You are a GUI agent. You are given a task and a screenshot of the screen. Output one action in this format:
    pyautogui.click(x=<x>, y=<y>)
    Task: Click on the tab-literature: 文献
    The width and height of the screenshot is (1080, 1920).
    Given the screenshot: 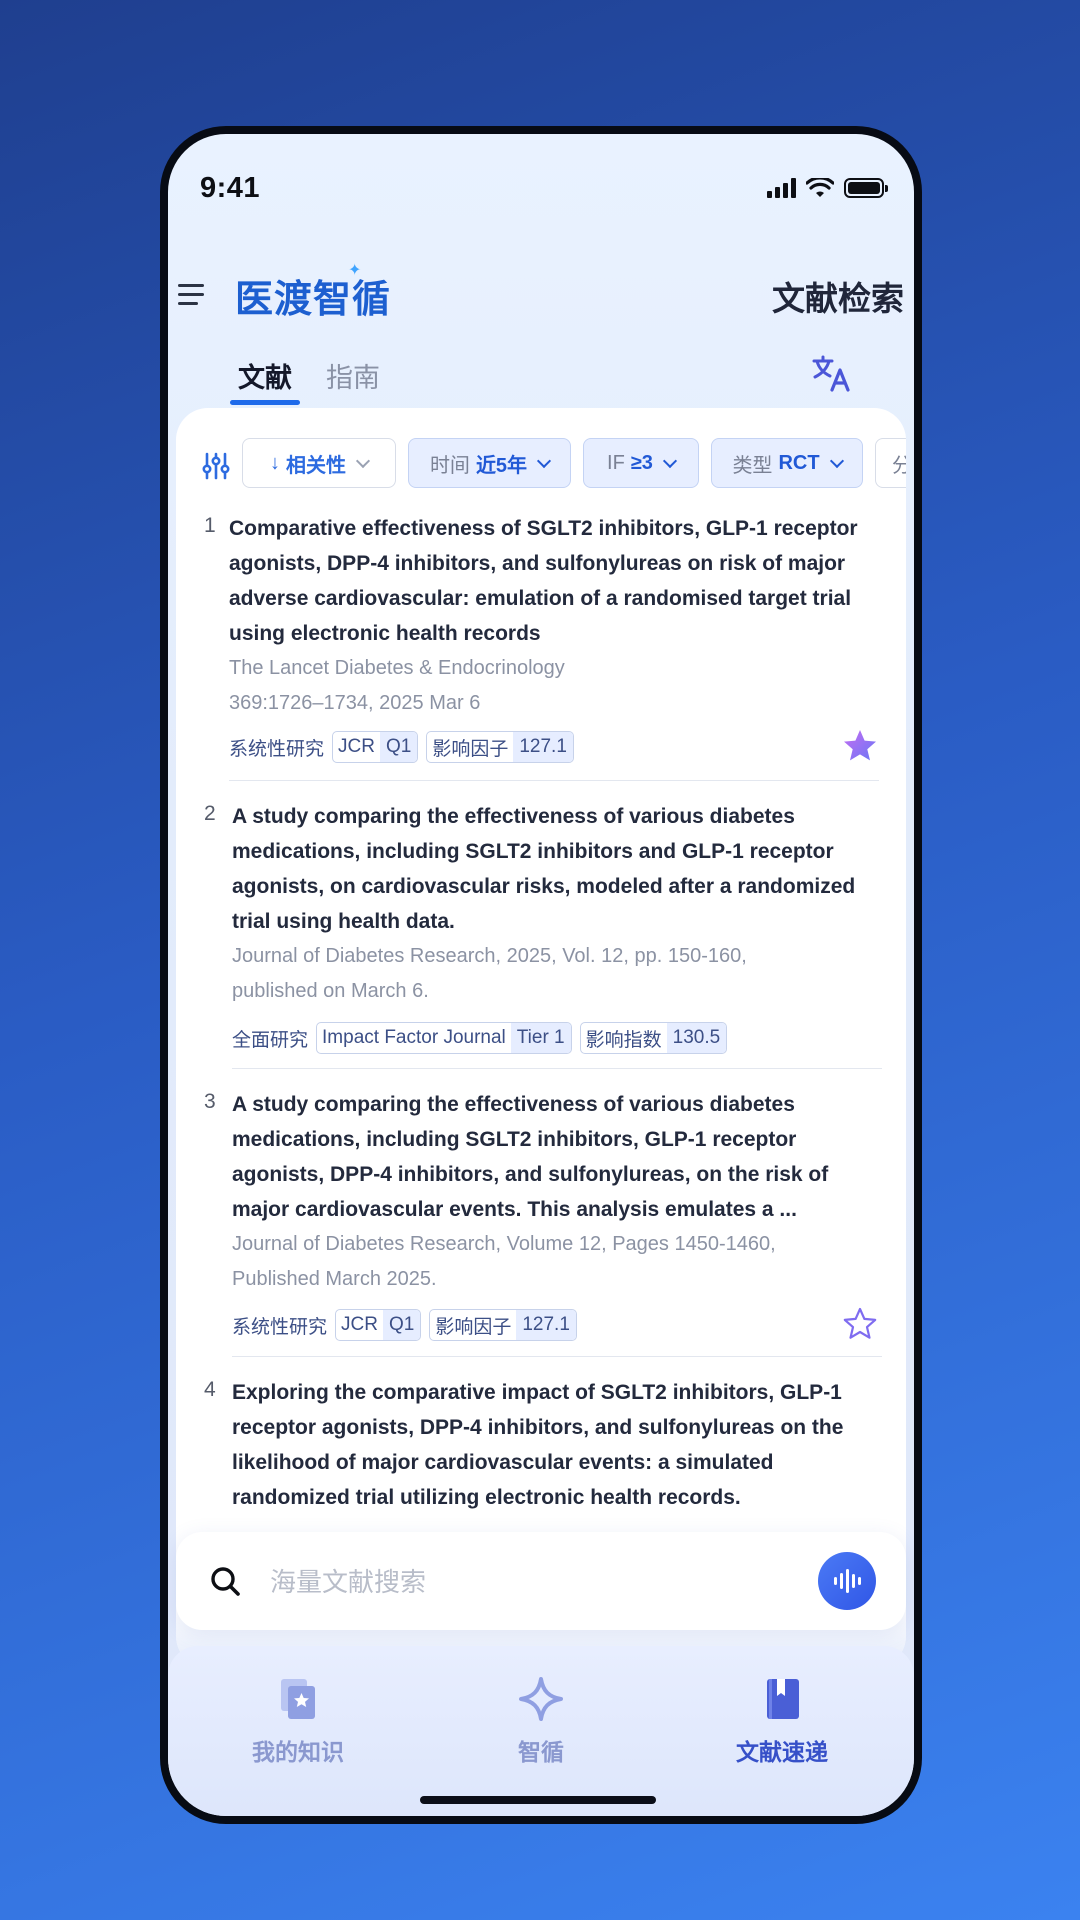 What is the action you would take?
    pyautogui.click(x=265, y=375)
    